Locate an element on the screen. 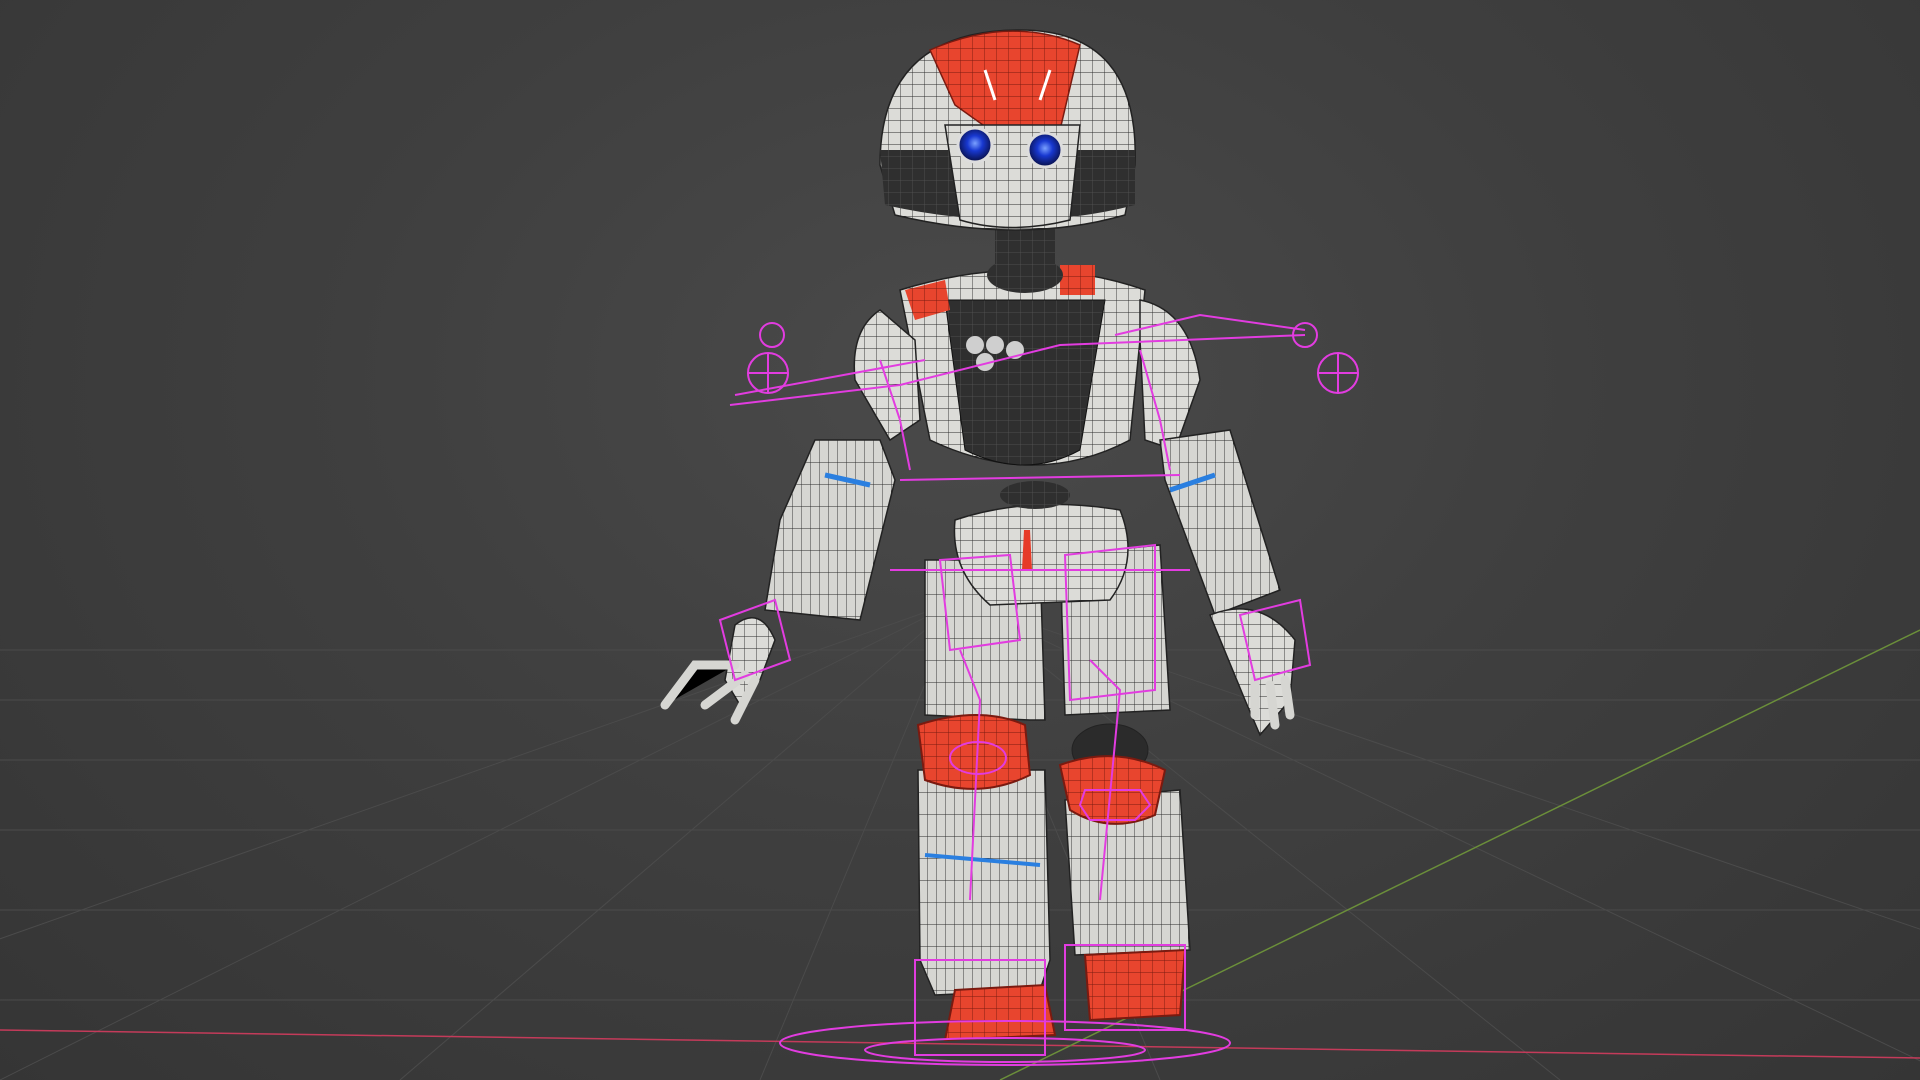 The height and width of the screenshot is (1080, 1920). left-eye is located at coordinates (975, 145).